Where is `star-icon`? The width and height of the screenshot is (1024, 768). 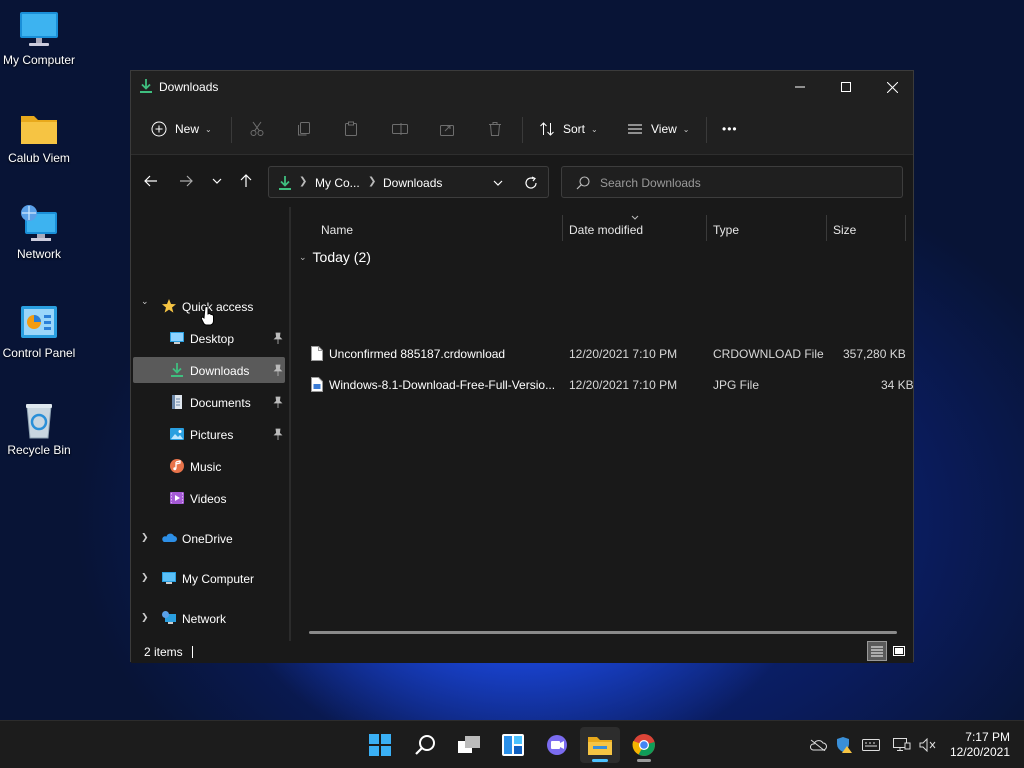
star-icon is located at coordinates (169, 306).